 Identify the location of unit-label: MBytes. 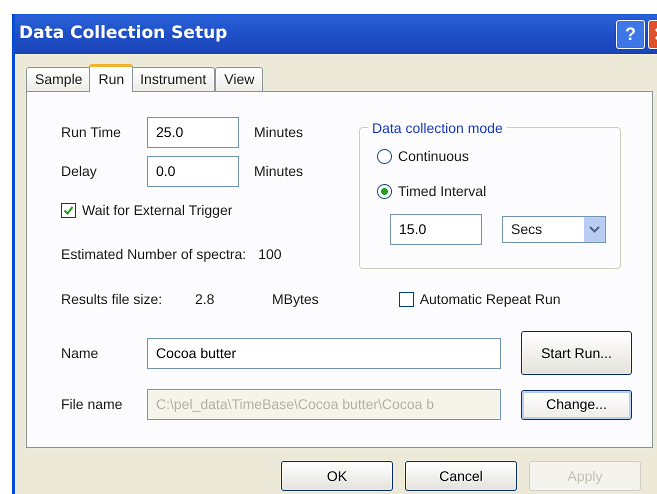
(295, 299).